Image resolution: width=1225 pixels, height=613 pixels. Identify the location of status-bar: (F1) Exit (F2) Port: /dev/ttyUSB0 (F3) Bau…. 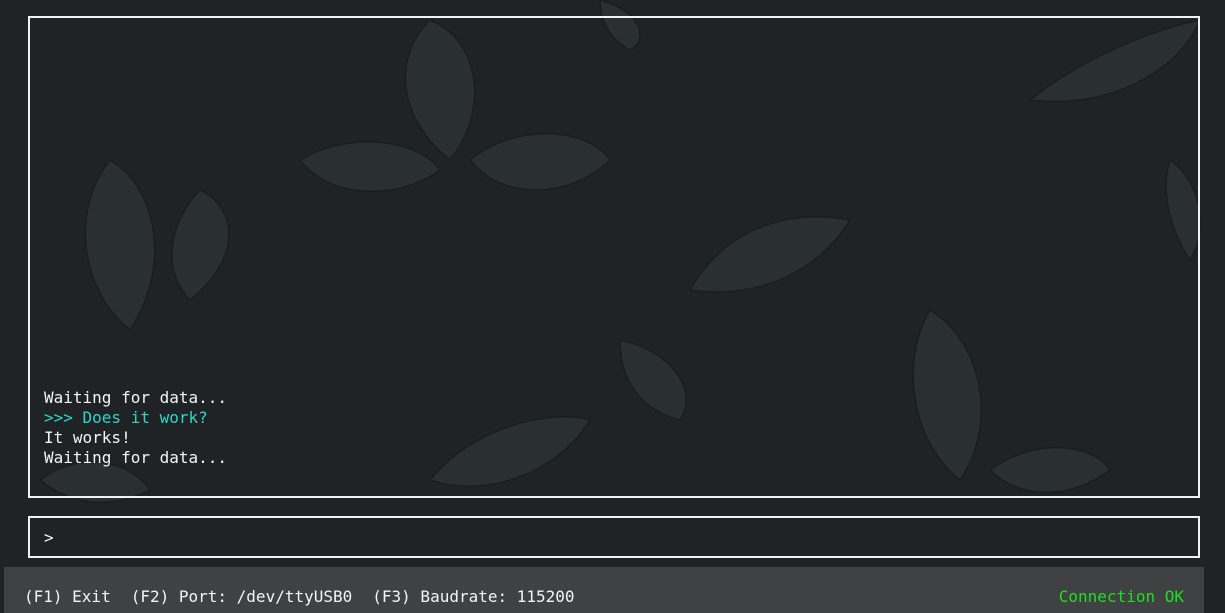
(604, 590).